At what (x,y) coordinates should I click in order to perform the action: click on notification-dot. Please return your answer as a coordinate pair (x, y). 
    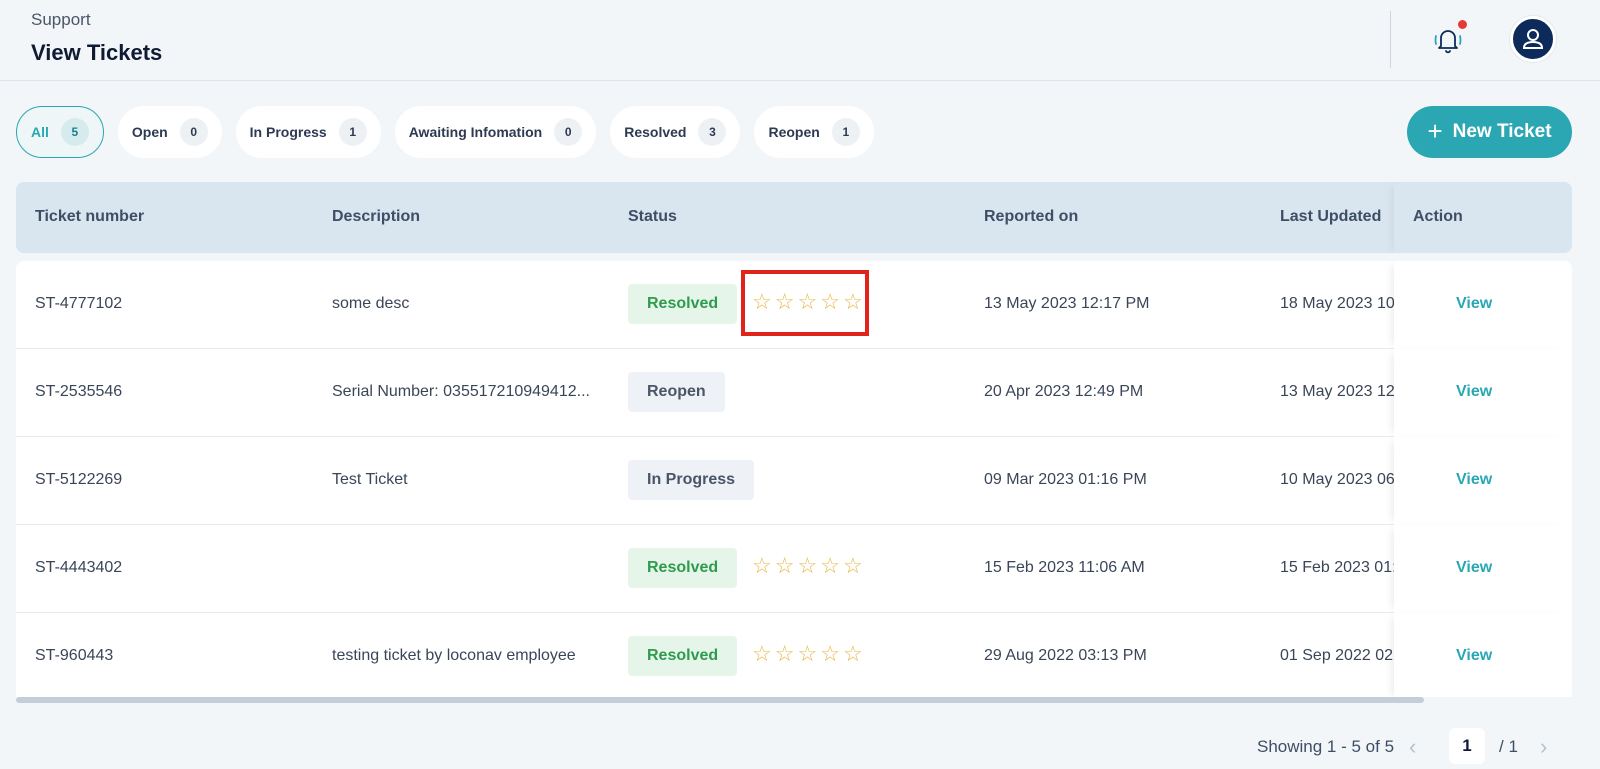
    Looking at the image, I should click on (1462, 24).